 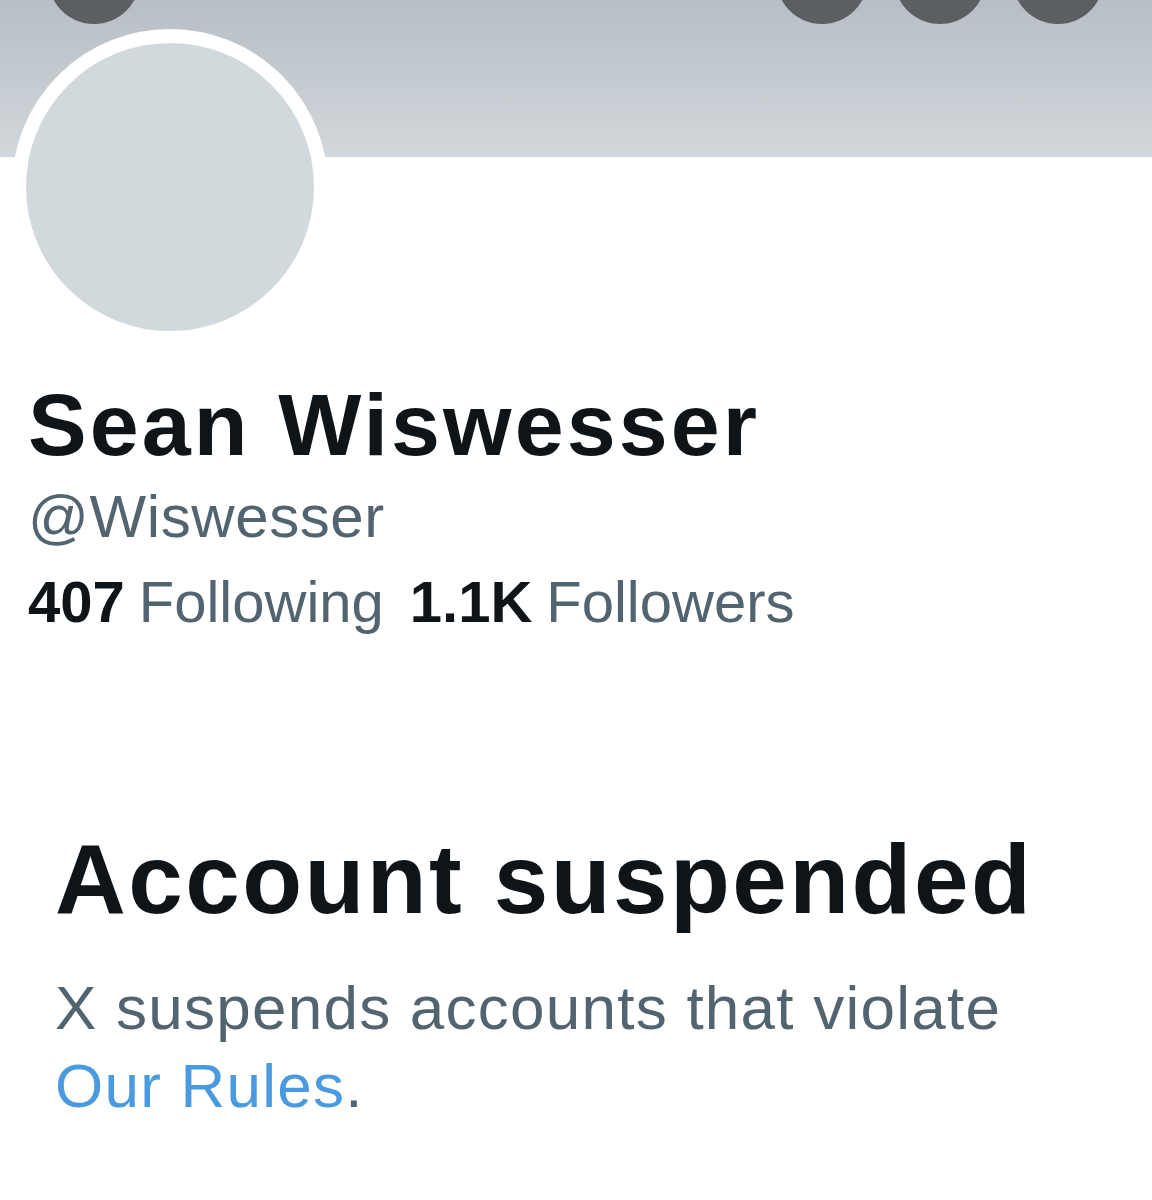 I want to click on suspension-message: X suspends accounts that violate Our Rules., so click(x=529, y=1046).